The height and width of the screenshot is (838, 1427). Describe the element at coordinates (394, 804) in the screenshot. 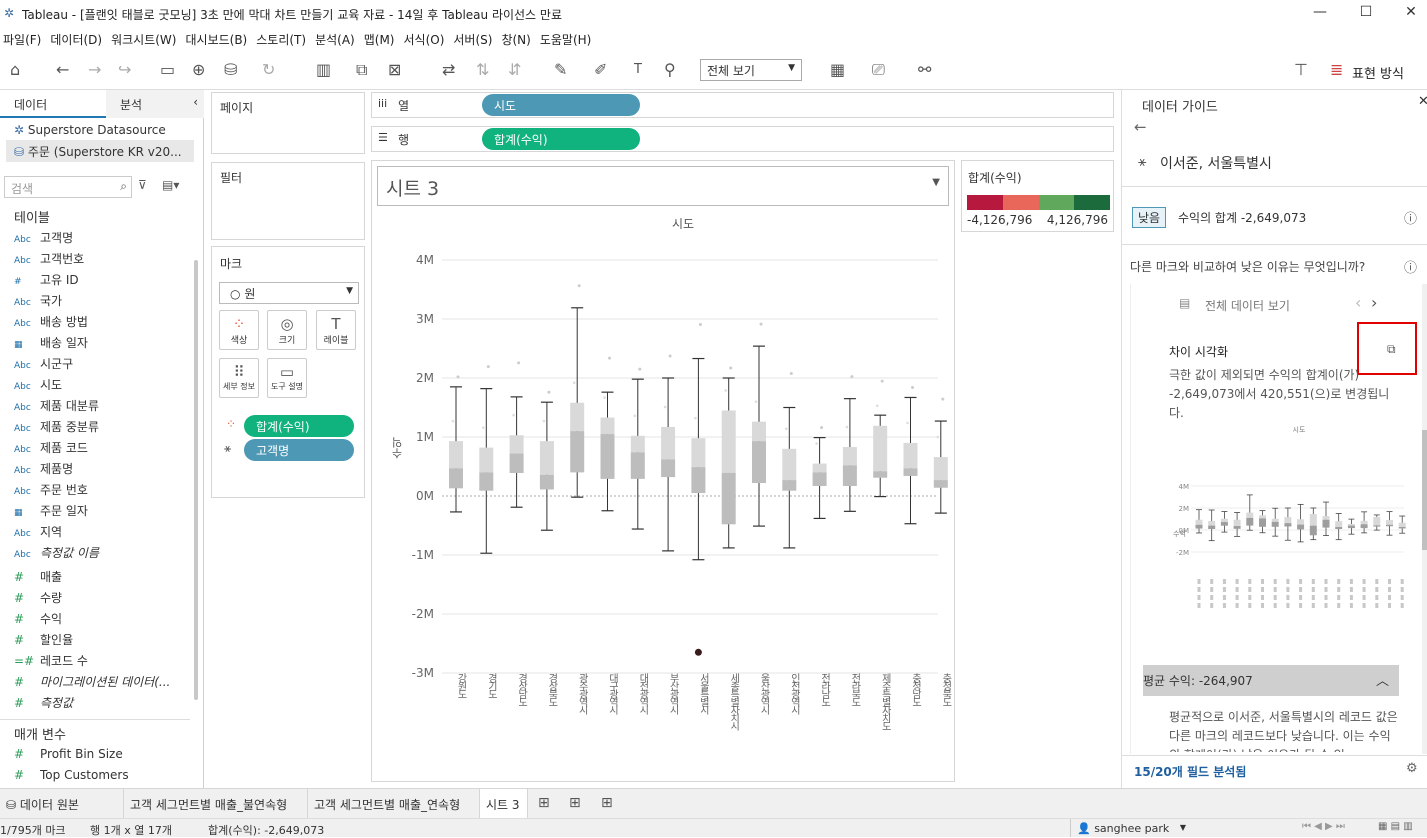

I see `tab-sheet-continuous: 고객 세그먼트별 매출_연속형` at that location.